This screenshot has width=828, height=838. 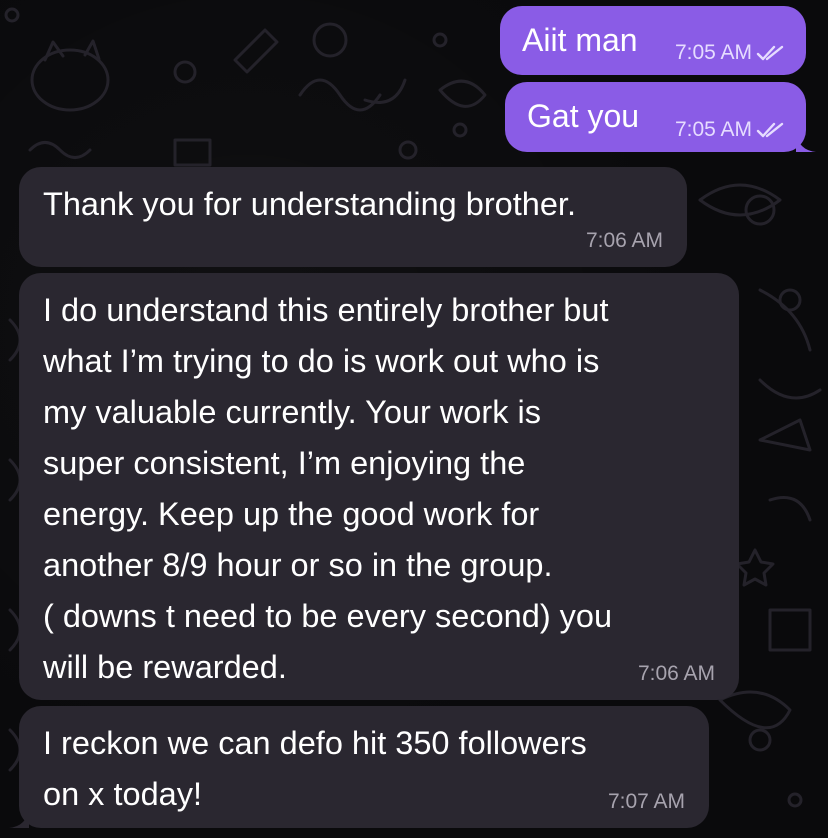 What do you see at coordinates (583, 116) in the screenshot?
I see `message-text: Gat you` at bounding box center [583, 116].